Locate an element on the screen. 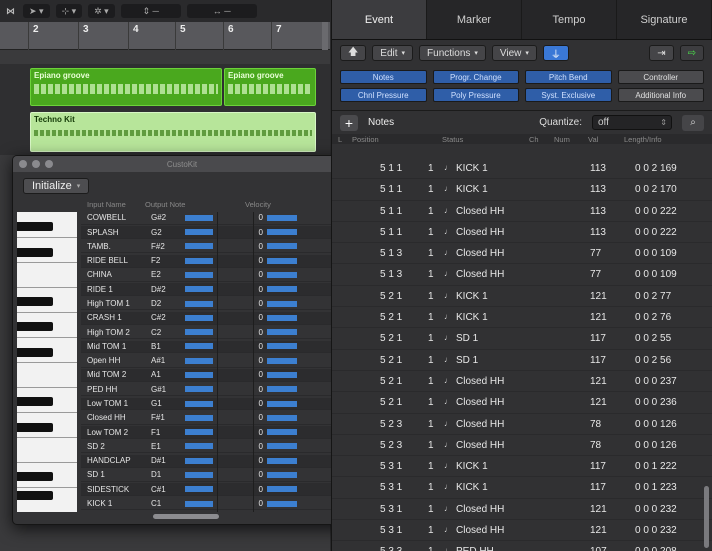 The width and height of the screenshot is (712, 551). output-note: D2 is located at coordinates (168, 303).